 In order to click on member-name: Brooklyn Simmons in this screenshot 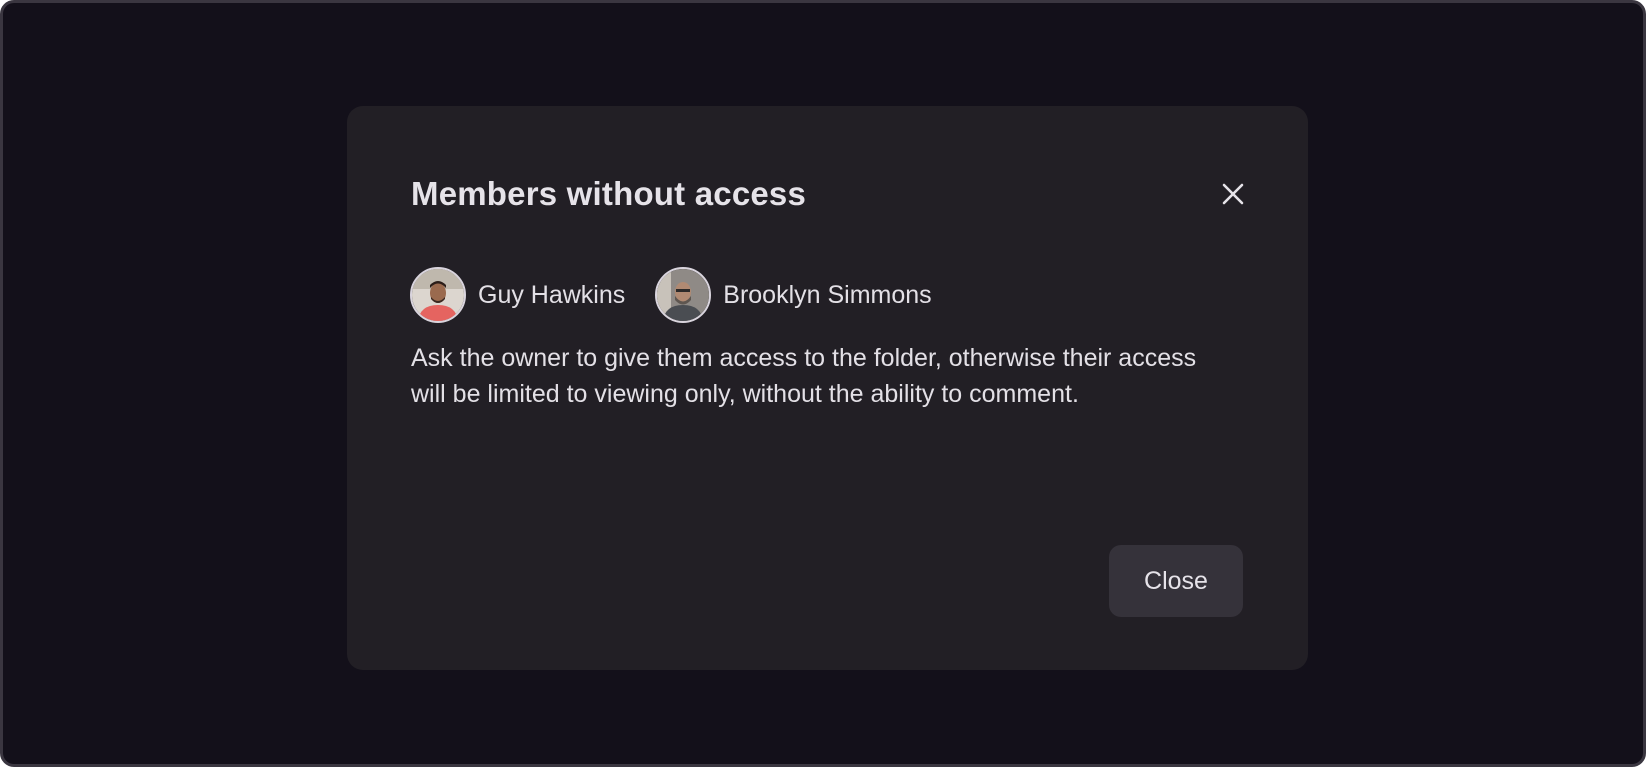, I will do `click(827, 295)`.